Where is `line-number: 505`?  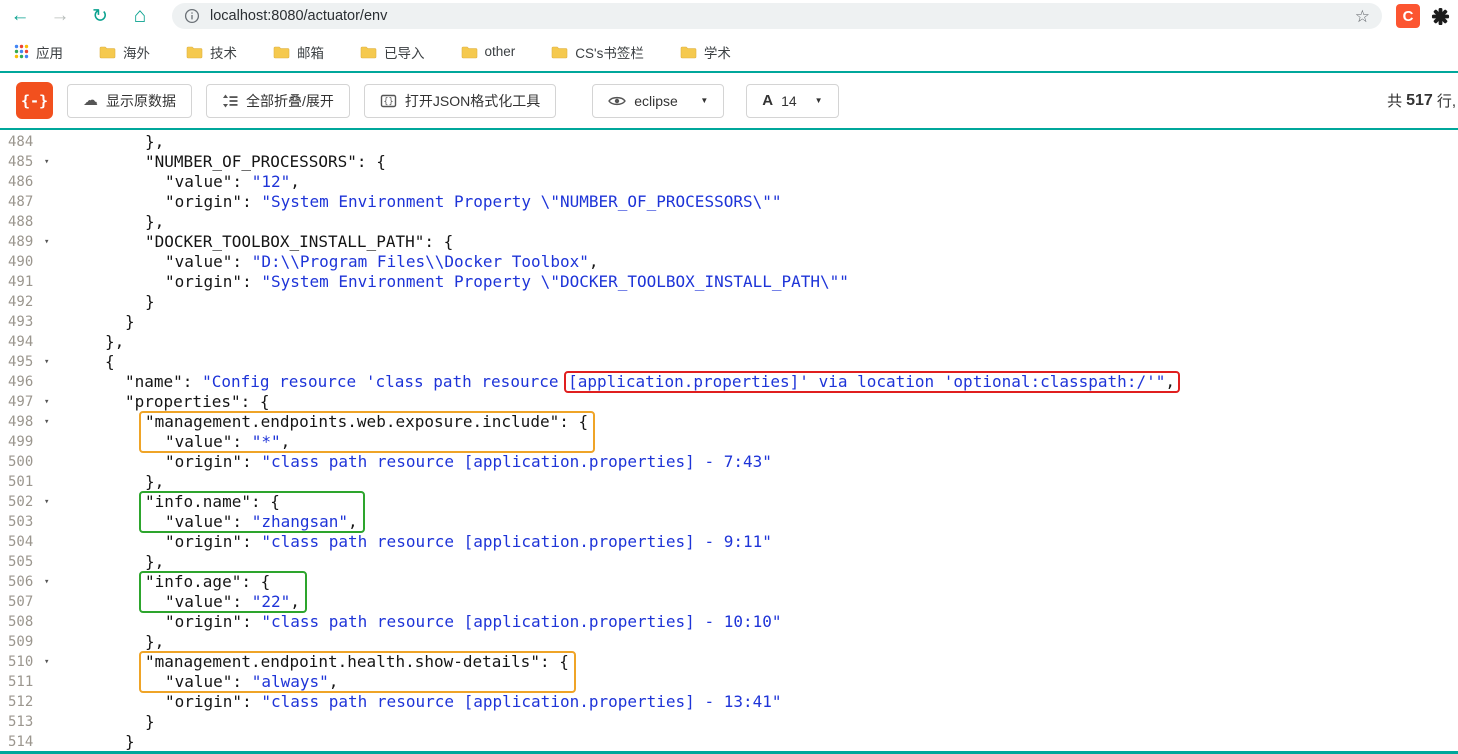 line-number: 505 is located at coordinates (21, 562).